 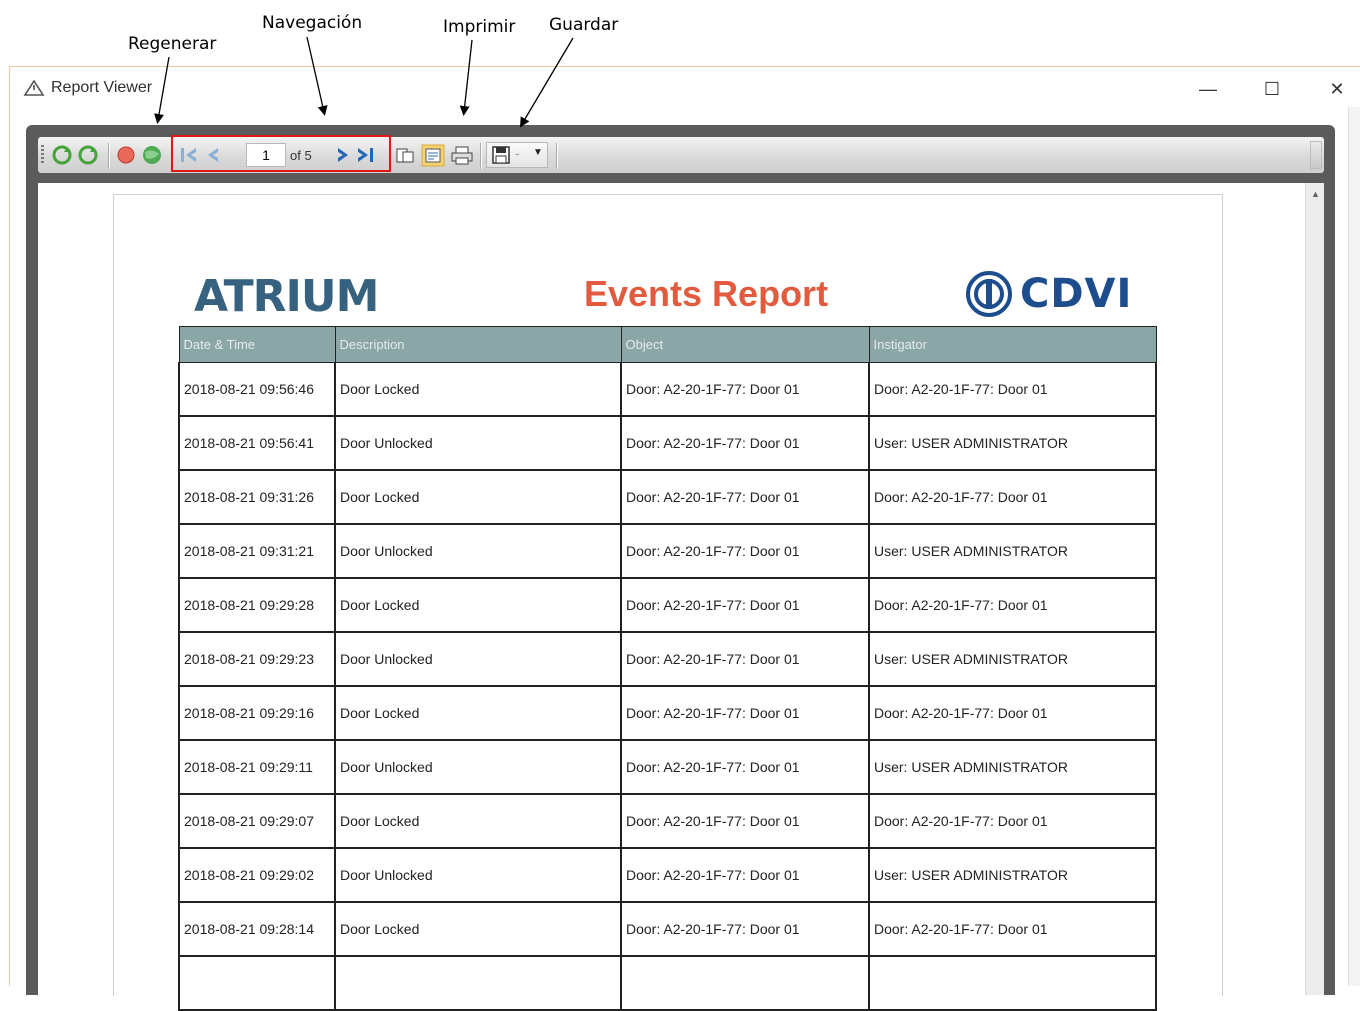 I want to click on page-total-label: of 5, so click(x=301, y=155).